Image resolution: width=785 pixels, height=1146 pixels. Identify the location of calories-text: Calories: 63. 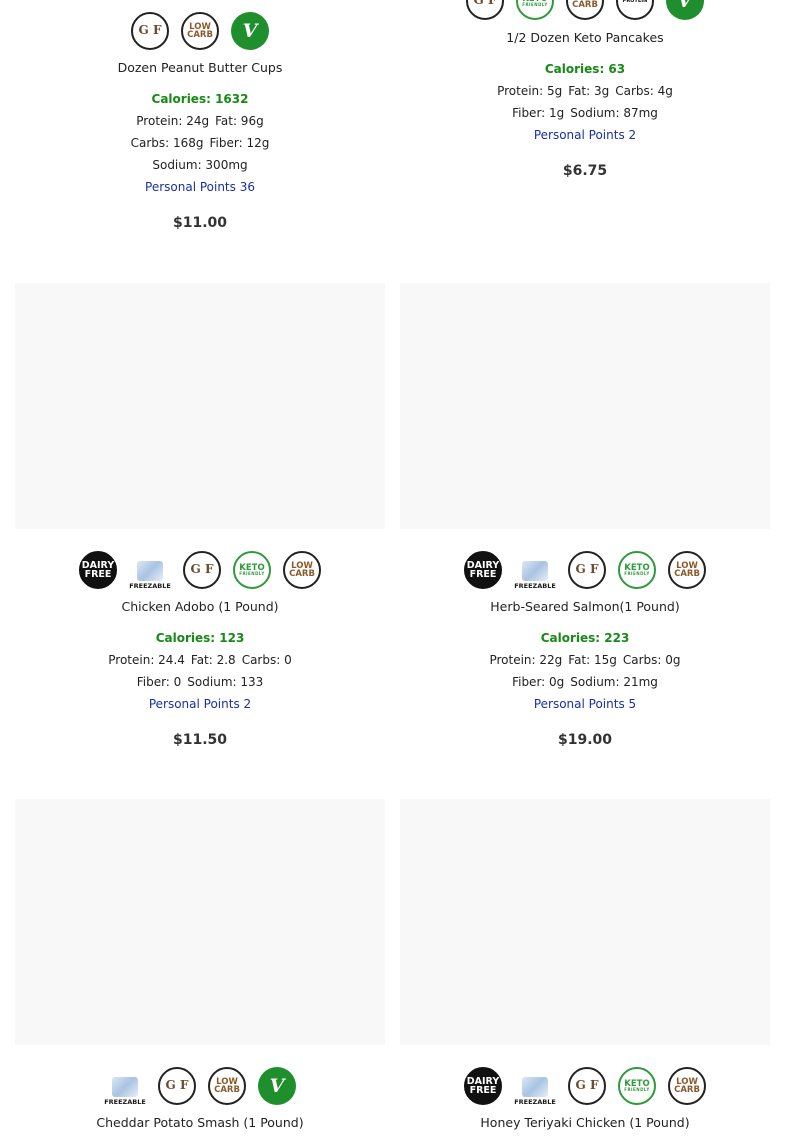
(585, 69).